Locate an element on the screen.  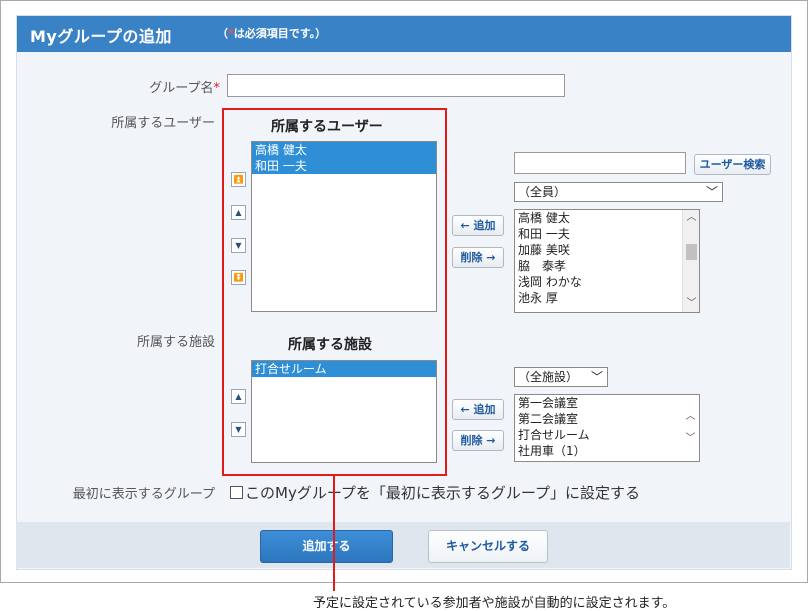
user-candidates-list: 高橋 健太 和田 一夫 加藤 美咲 脇 泰孝 浅岡 わかな 池永 厚 ︿ ﹀ is located at coordinates (607, 261).